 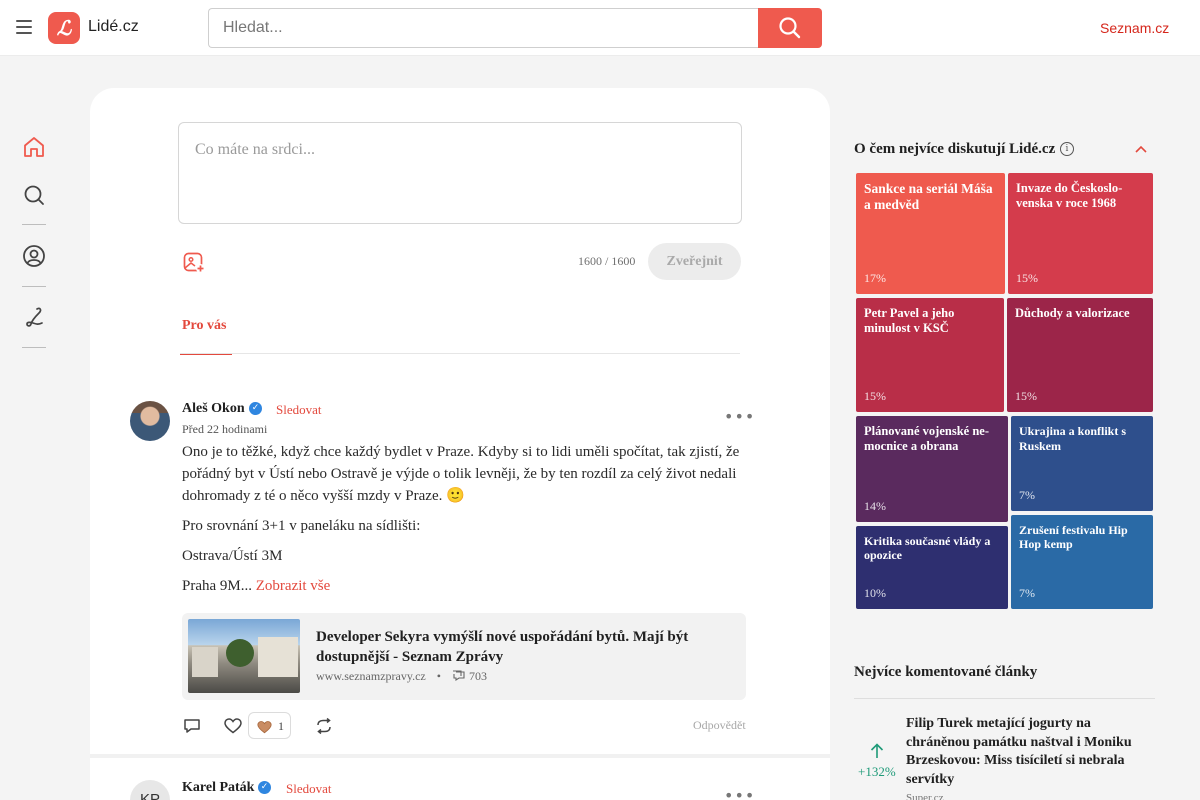 What do you see at coordinates (1073, 537) in the screenshot?
I see `topic-title: Zrušení festivalu Hip Hop kemp` at bounding box center [1073, 537].